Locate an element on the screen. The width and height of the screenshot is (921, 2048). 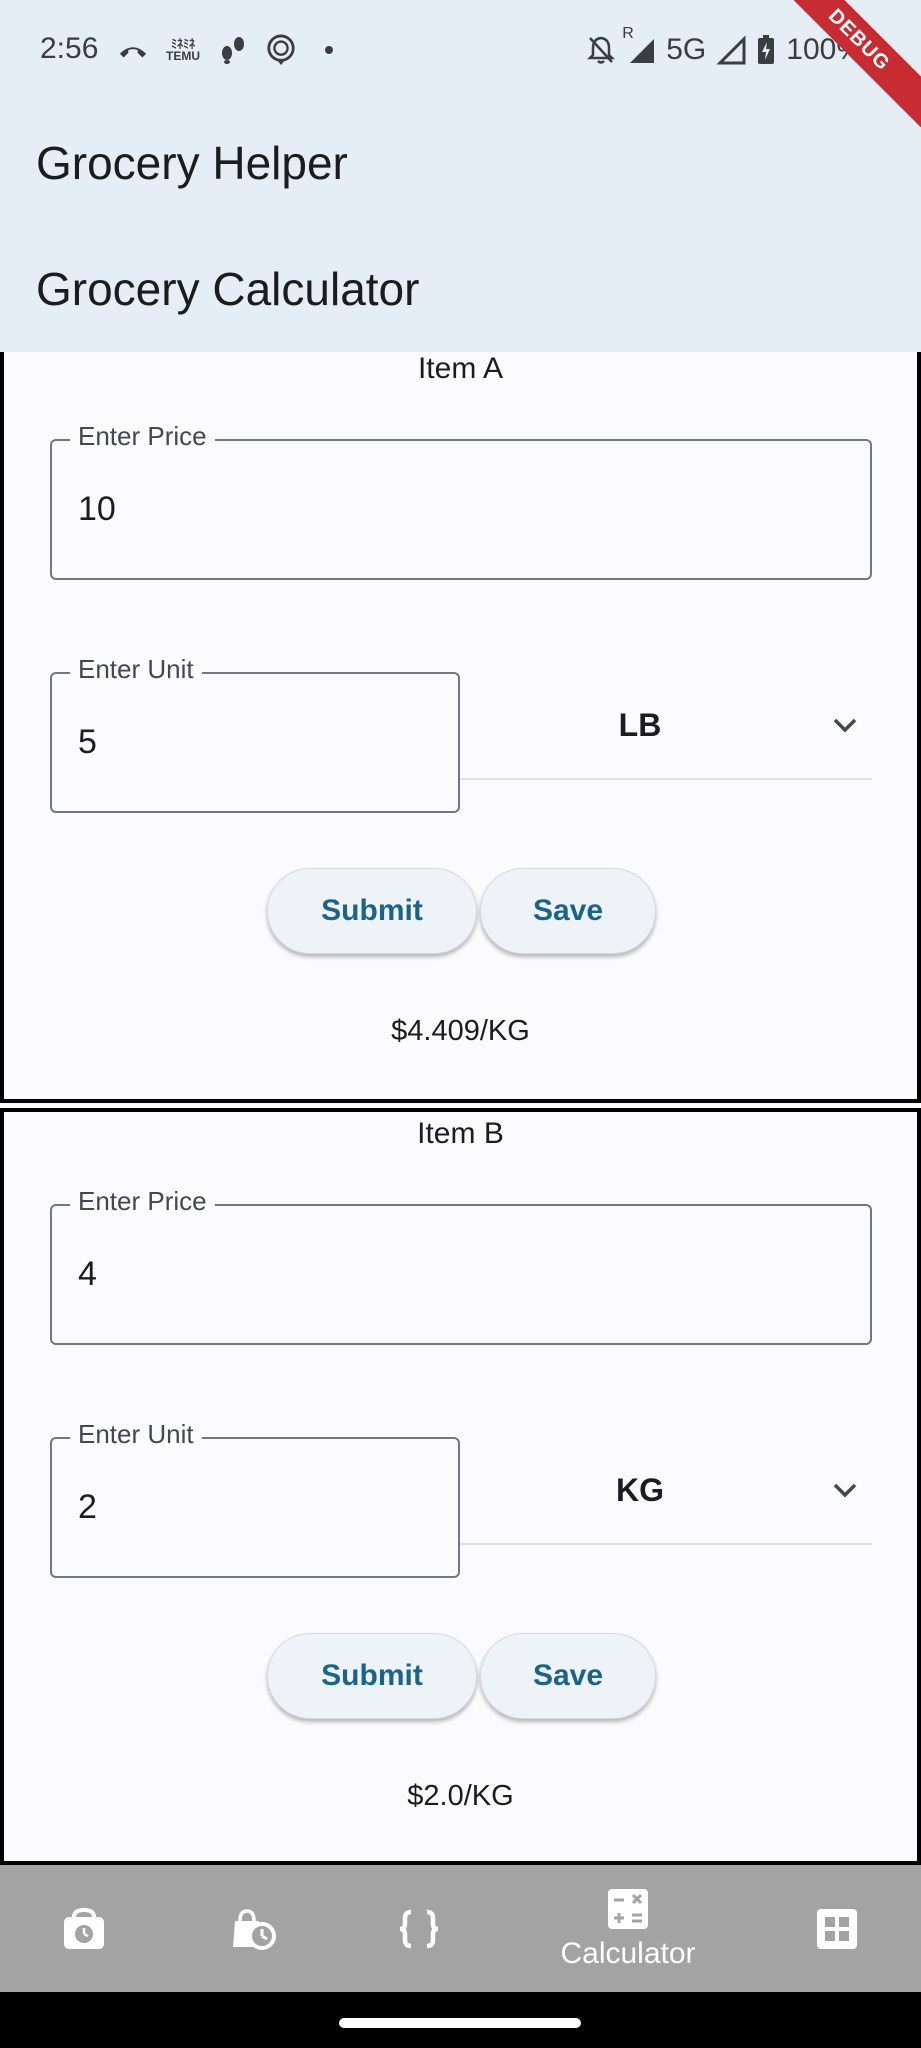
shopping-bag-clock-icon is located at coordinates (252, 1929).